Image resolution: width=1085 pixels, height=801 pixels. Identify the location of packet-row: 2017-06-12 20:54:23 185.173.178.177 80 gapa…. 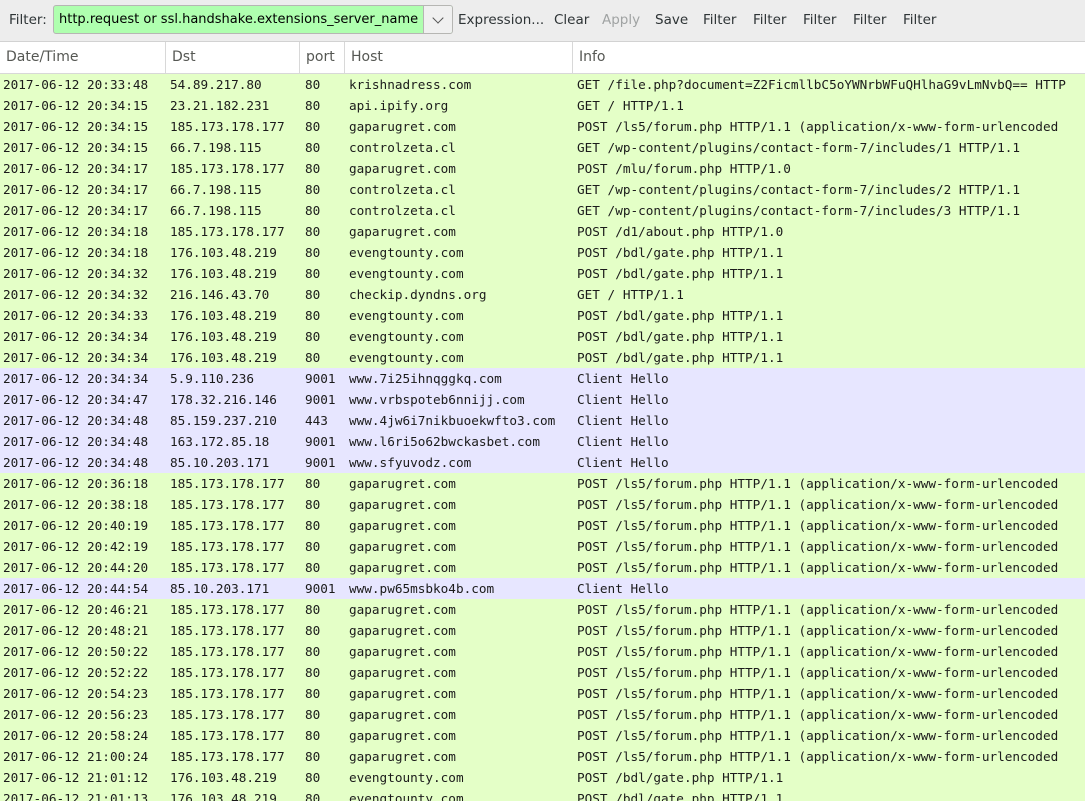
(542, 693).